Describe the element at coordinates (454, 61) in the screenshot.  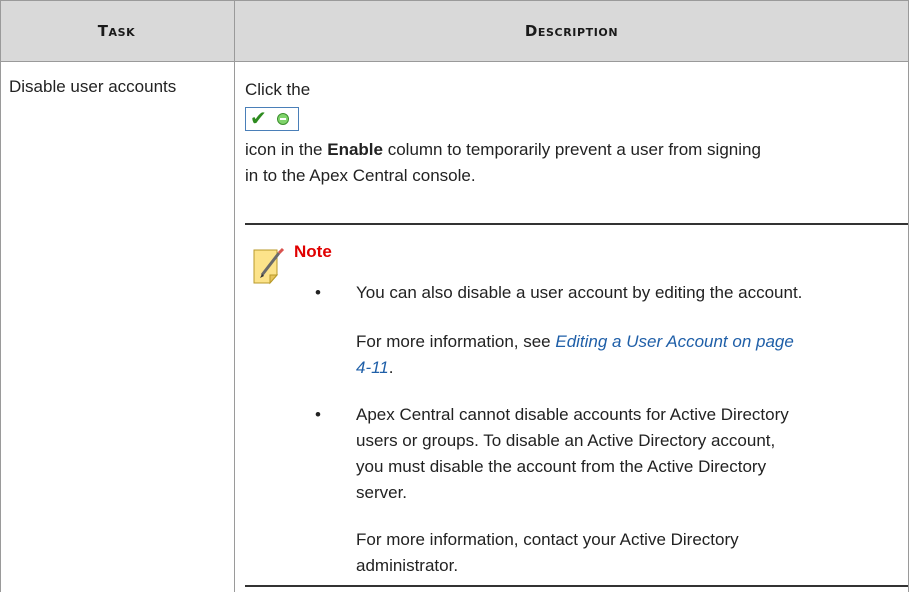
I see `header-bottom-border` at that location.